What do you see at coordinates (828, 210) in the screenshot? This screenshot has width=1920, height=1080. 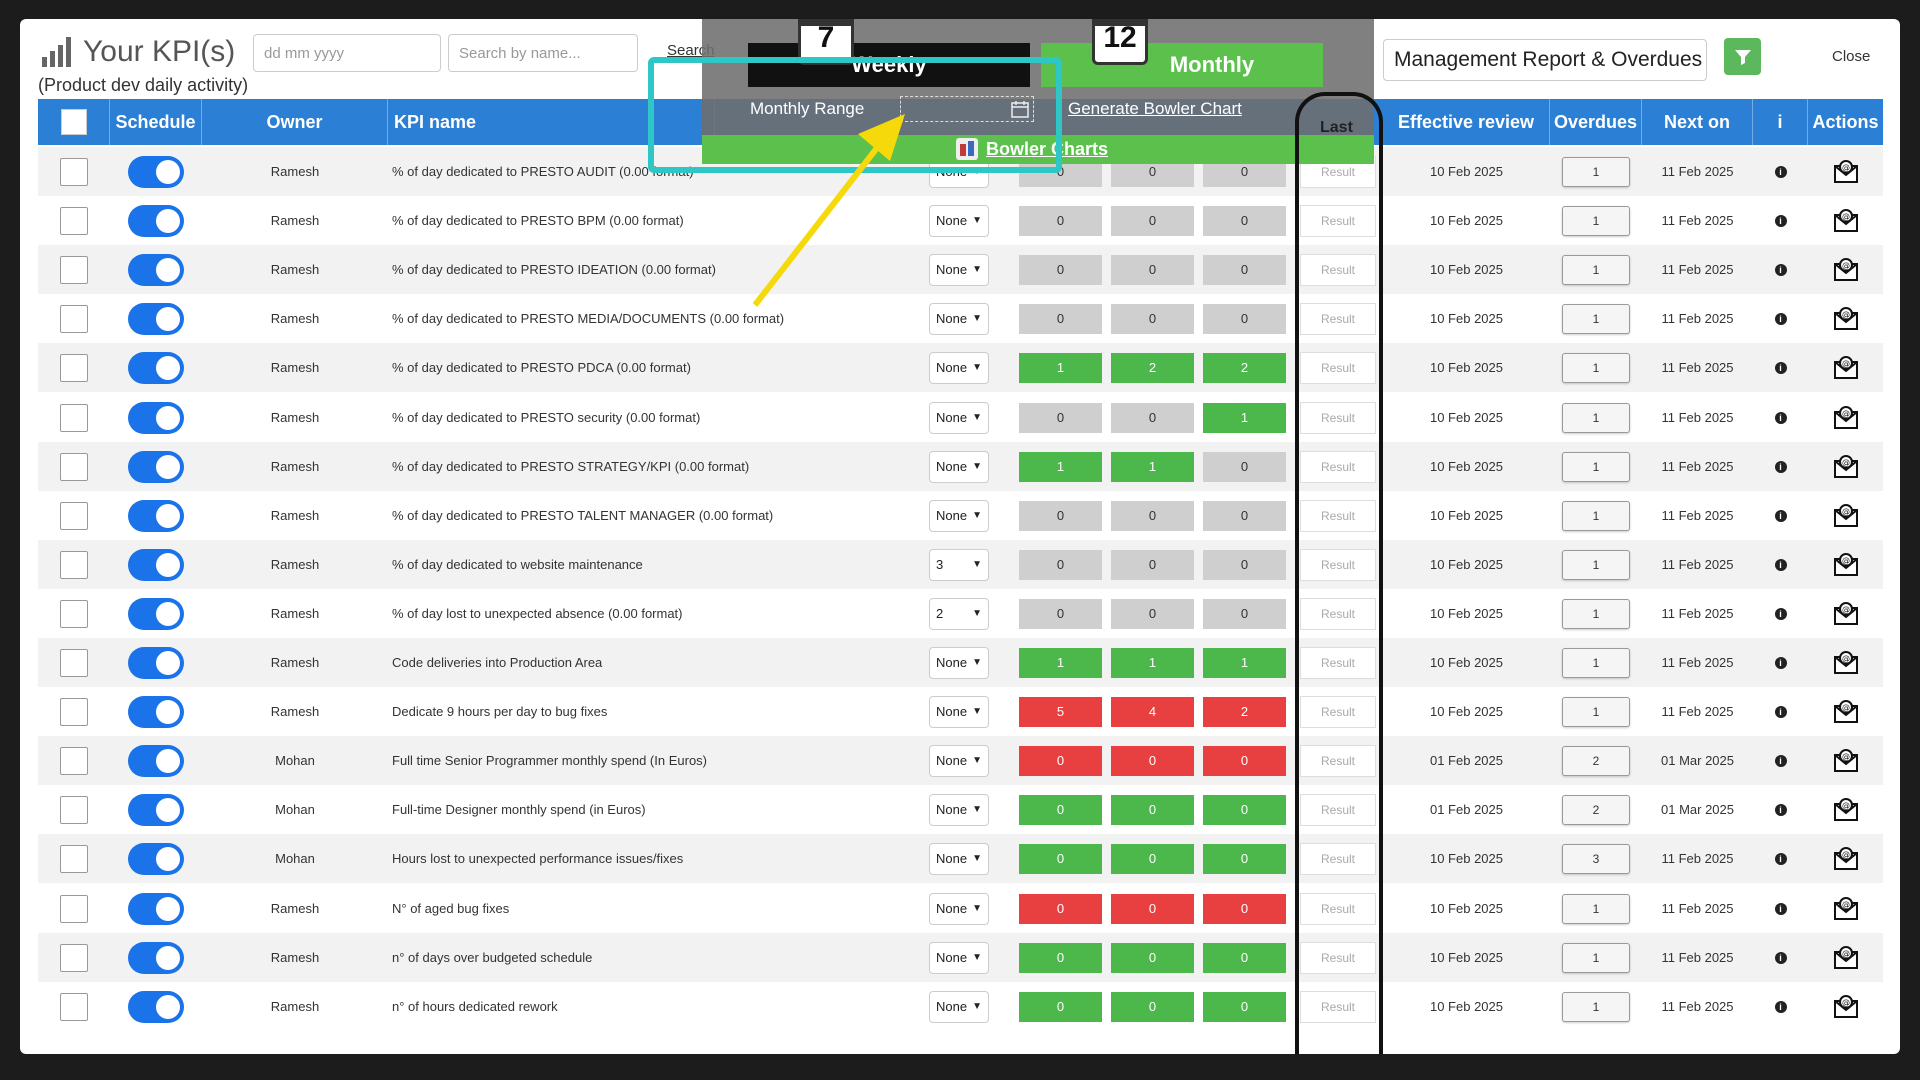 I see `pointer-arrow-icon` at bounding box center [828, 210].